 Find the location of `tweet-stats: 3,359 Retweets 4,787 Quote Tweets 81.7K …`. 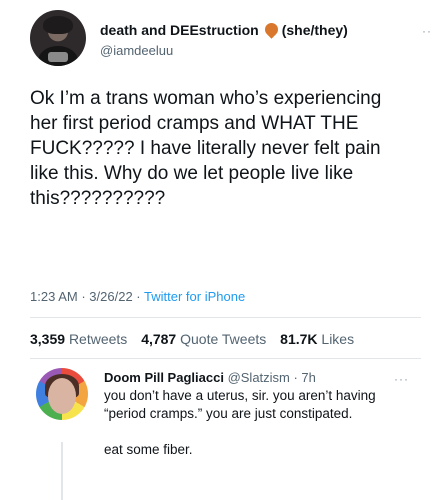

tweet-stats: 3,359 Retweets 4,787 Quote Tweets 81.7K … is located at coordinates (192, 339).